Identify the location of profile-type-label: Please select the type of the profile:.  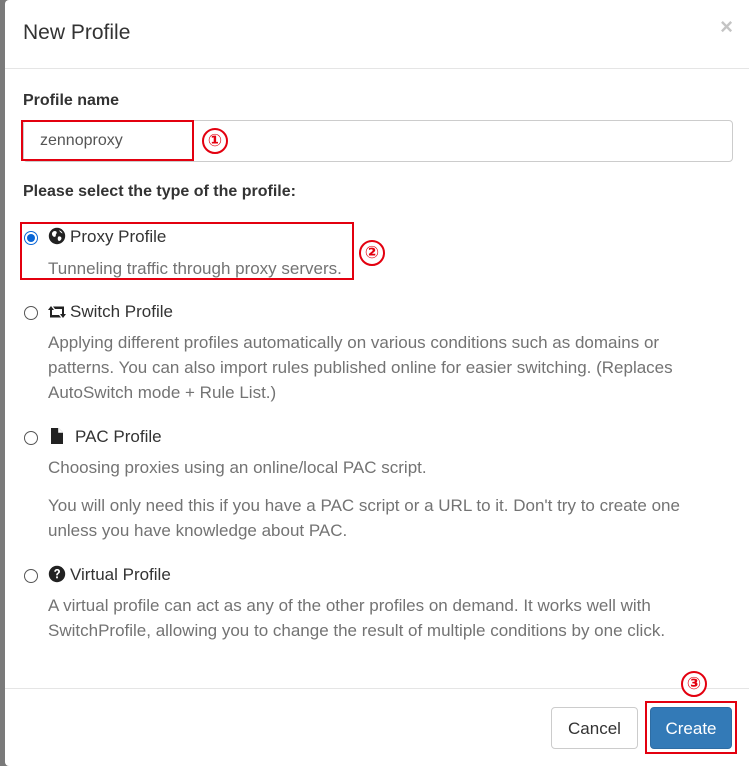
(159, 191).